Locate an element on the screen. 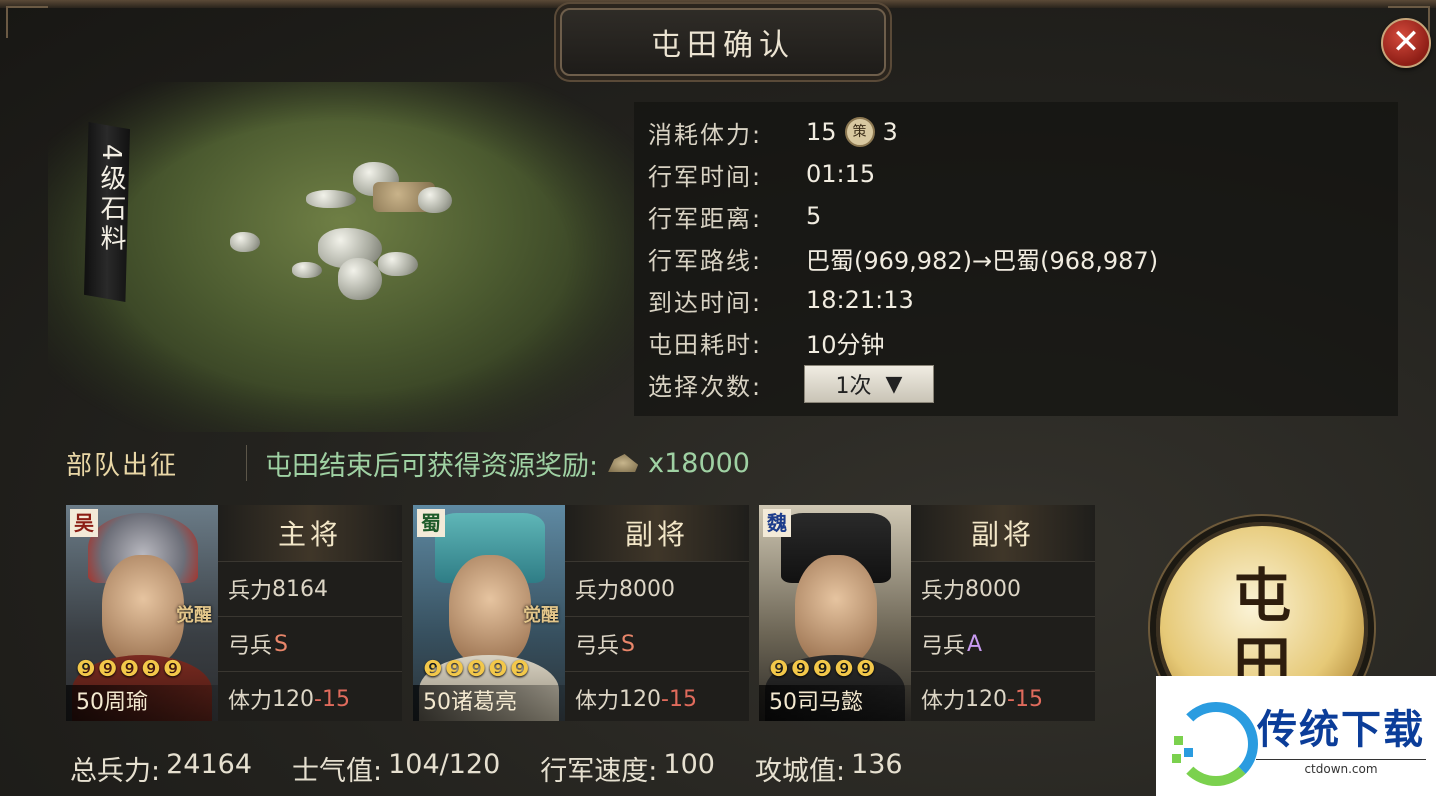 Image resolution: width=1436 pixels, height=796 pixels. watermark-overlay: 传统下载 ctdown.com is located at coordinates (1296, 736).